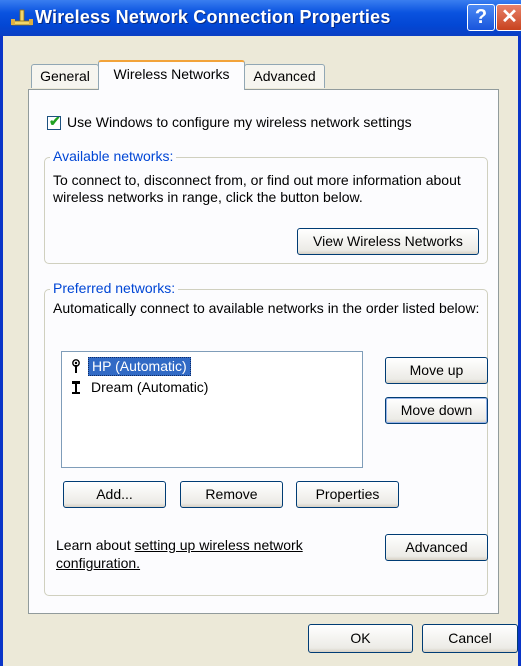  I want to click on view-wireless-networks-button: View Wireless Networks, so click(388, 241).